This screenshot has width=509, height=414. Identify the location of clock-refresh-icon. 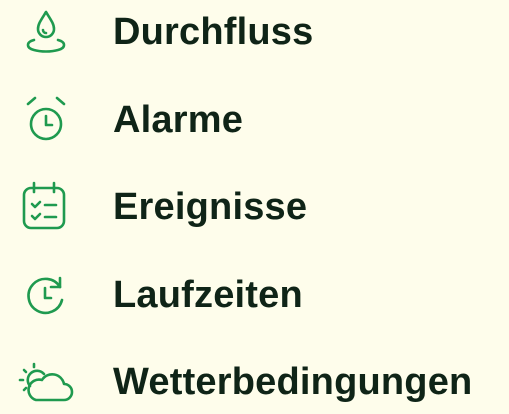
(46, 295).